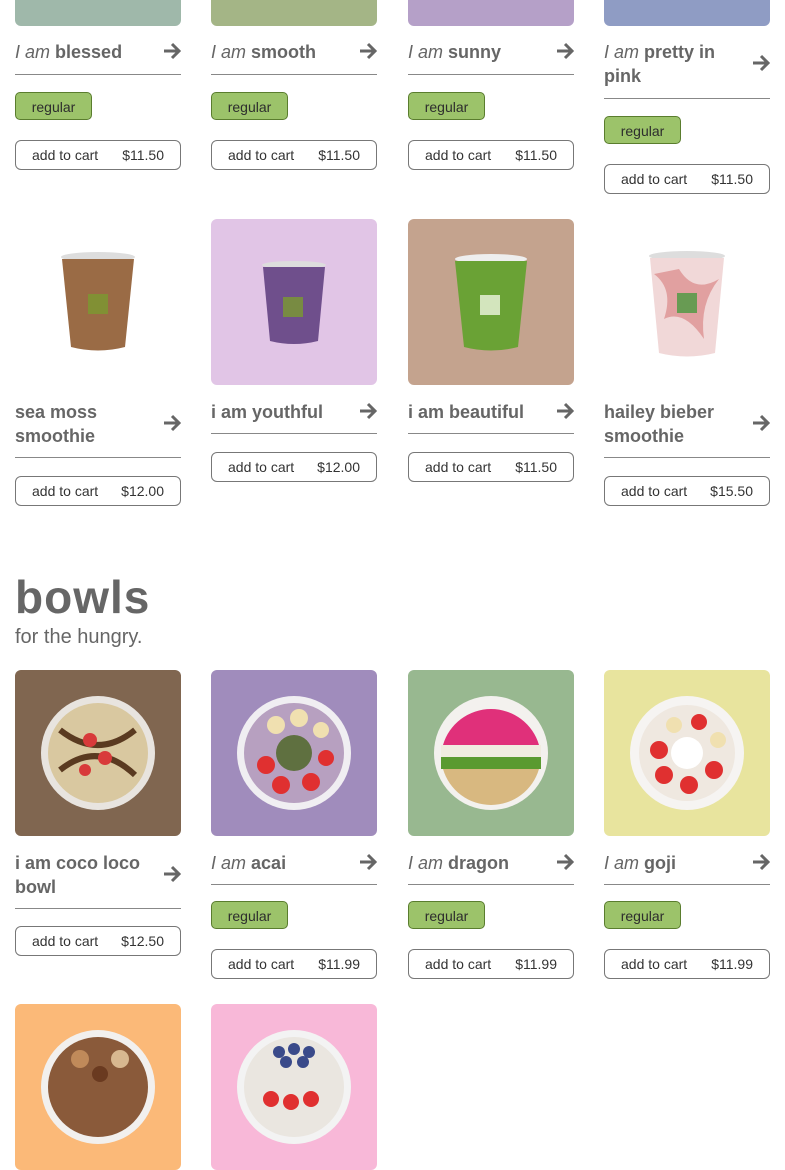  Describe the element at coordinates (687, 491) in the screenshot. I see `add-to-cart-button: add to cart $15.50` at that location.